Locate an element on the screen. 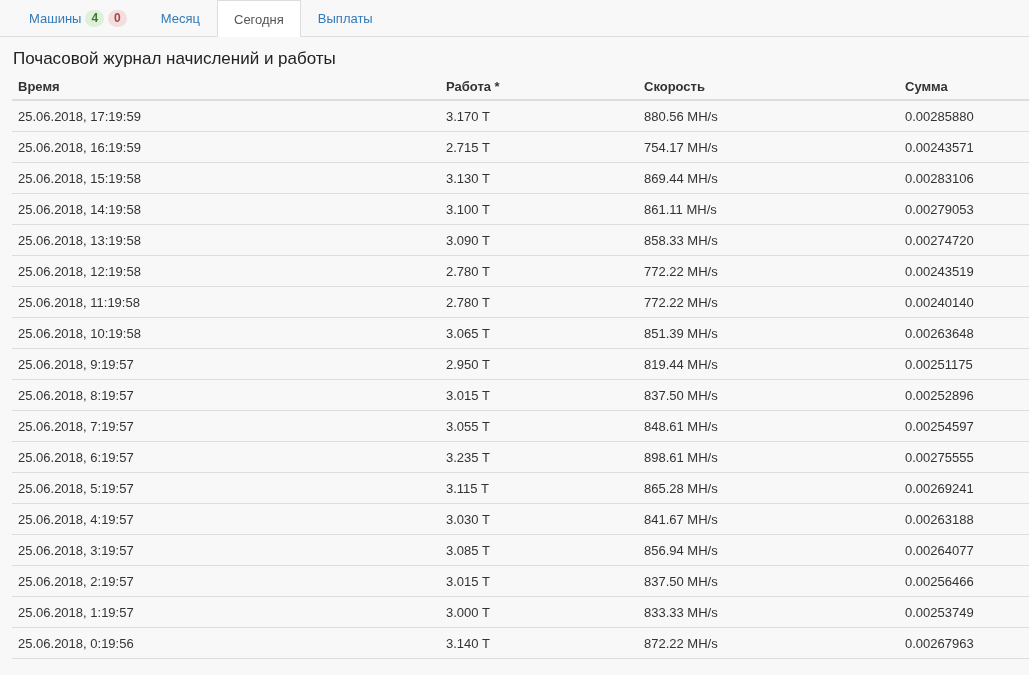 Image resolution: width=1029 pixels, height=675 pixels. table-cell: 3.100 T is located at coordinates (539, 209).